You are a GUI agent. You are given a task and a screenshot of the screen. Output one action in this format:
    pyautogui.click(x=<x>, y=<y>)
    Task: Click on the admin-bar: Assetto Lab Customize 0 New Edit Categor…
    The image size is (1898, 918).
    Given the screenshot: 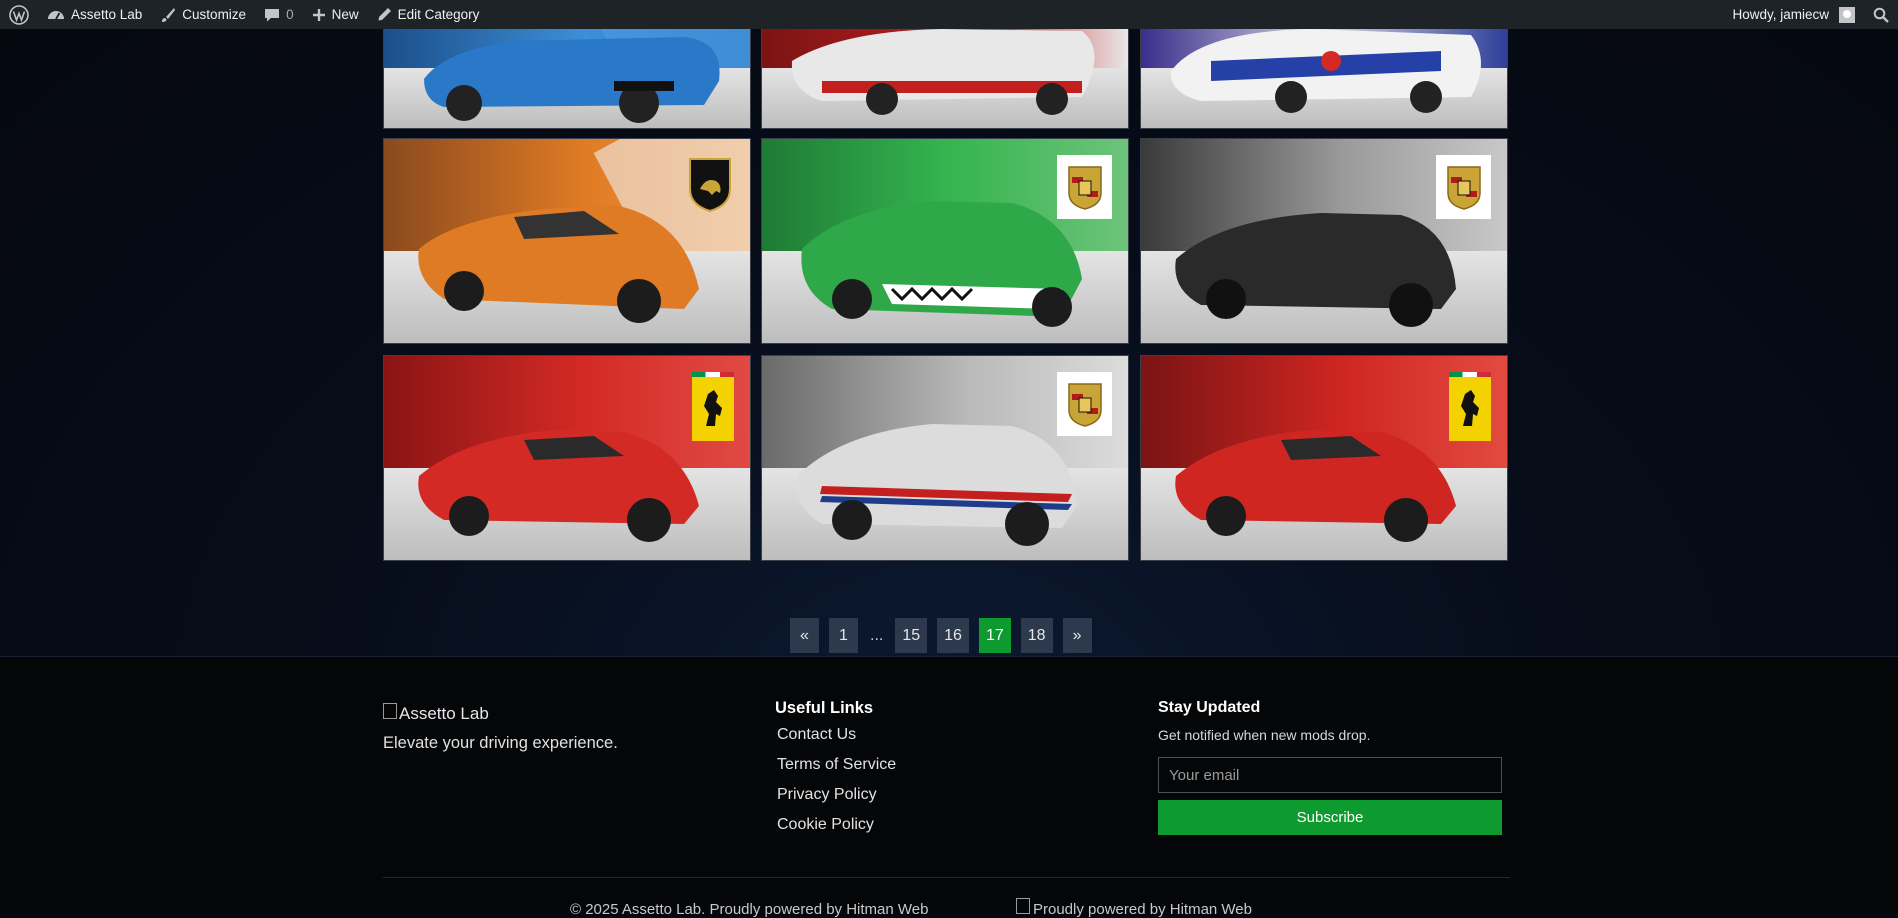 What is the action you would take?
    pyautogui.click(x=949, y=14)
    